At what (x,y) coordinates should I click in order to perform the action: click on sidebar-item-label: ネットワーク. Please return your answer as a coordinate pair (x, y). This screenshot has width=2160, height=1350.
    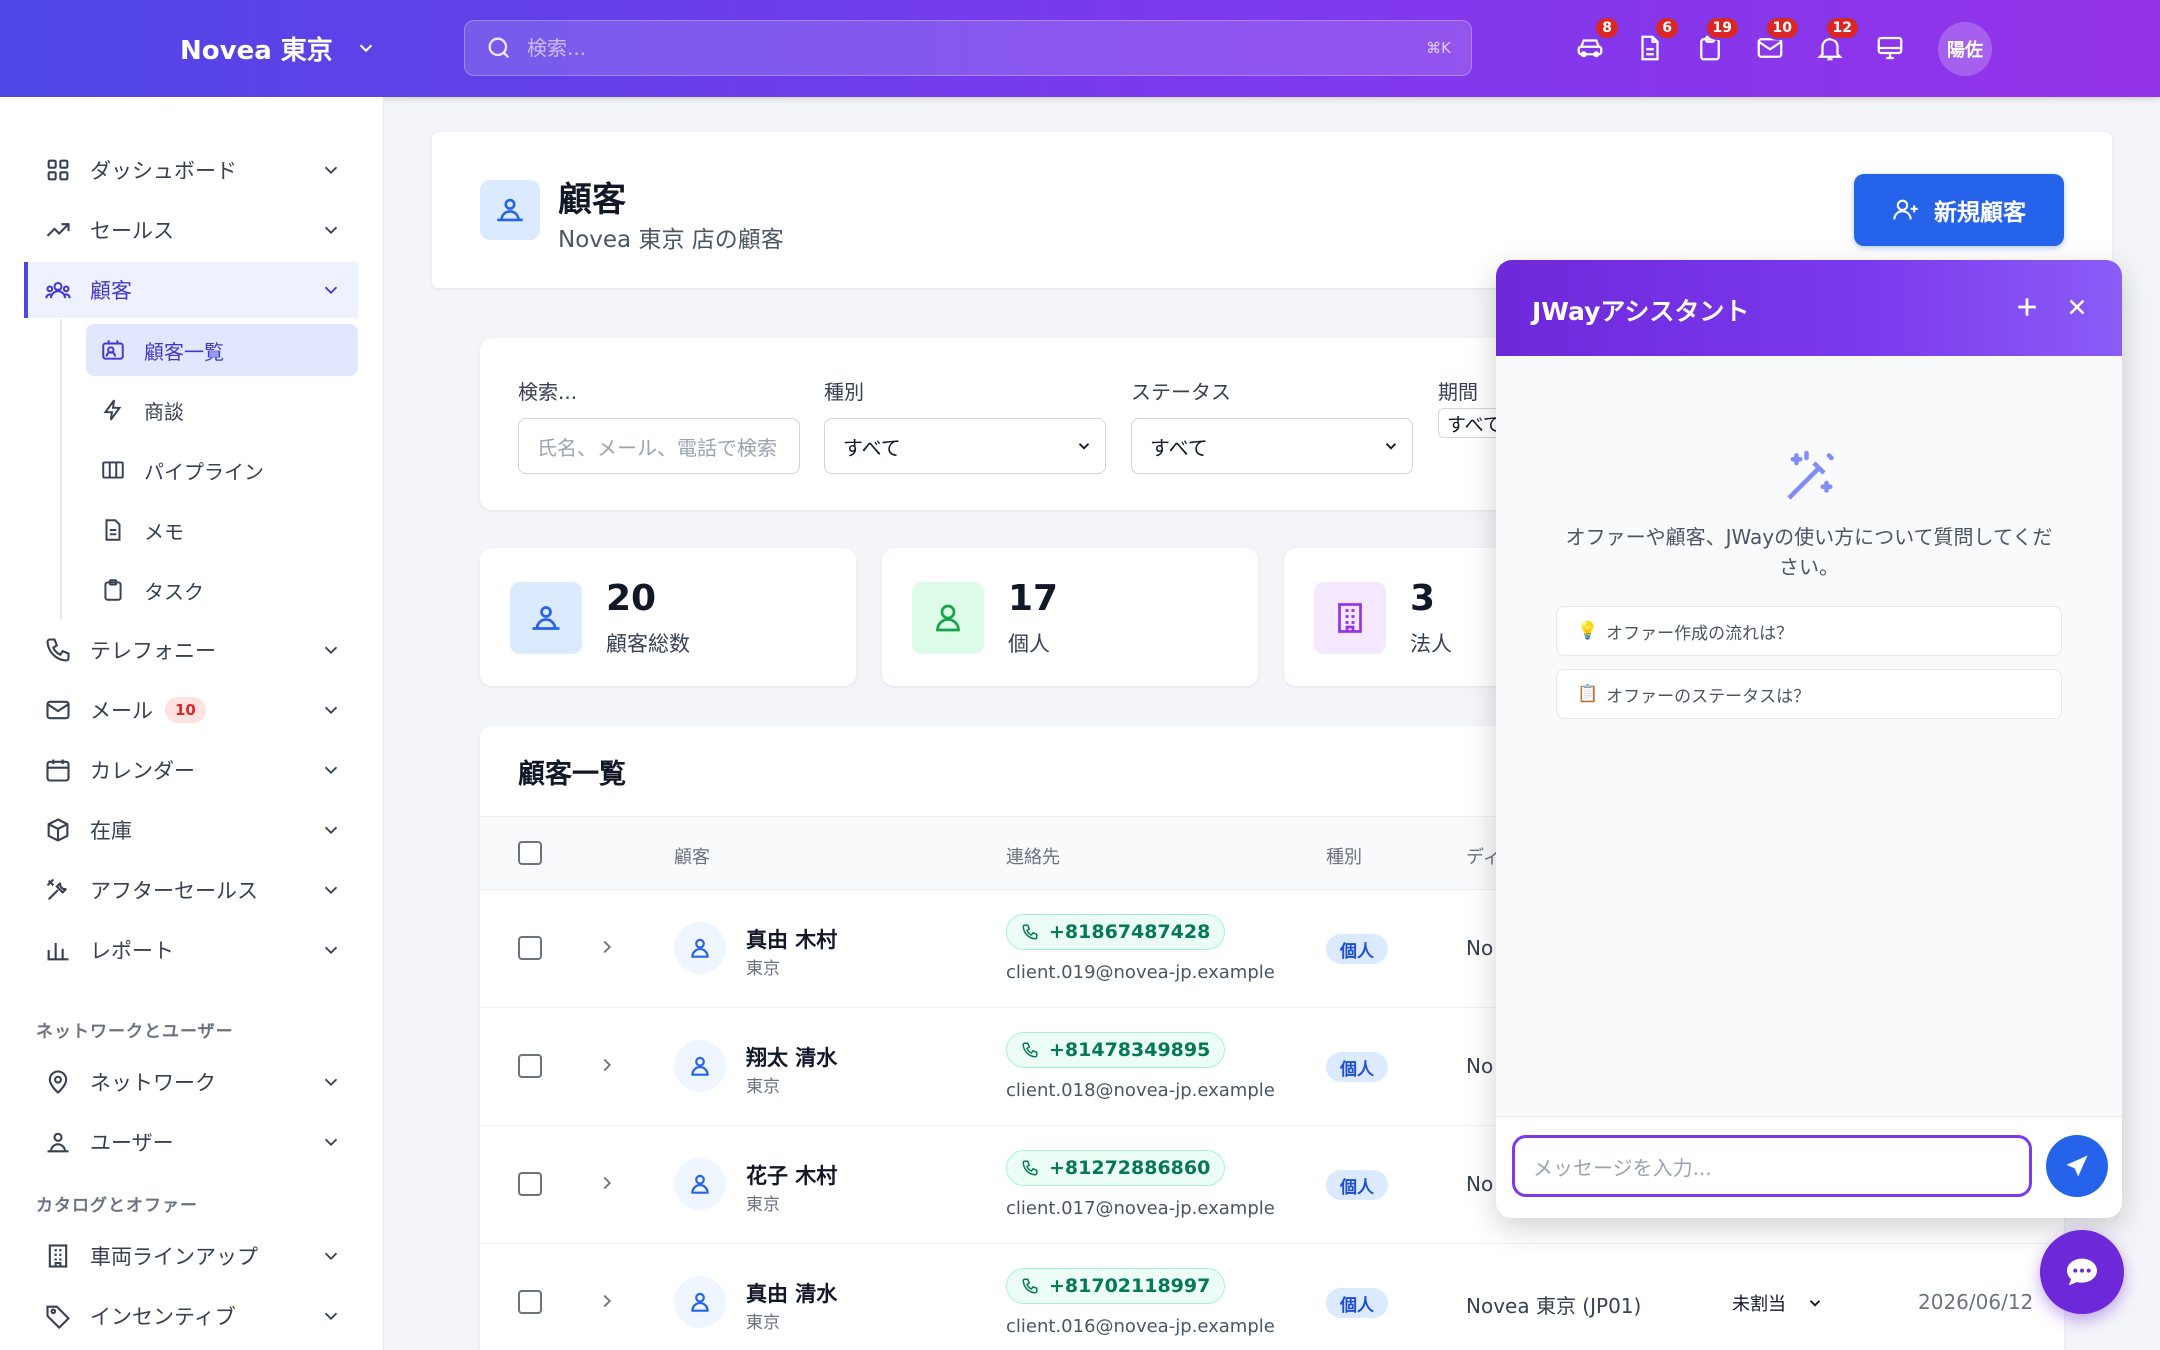
    Looking at the image, I should click on (153, 1083).